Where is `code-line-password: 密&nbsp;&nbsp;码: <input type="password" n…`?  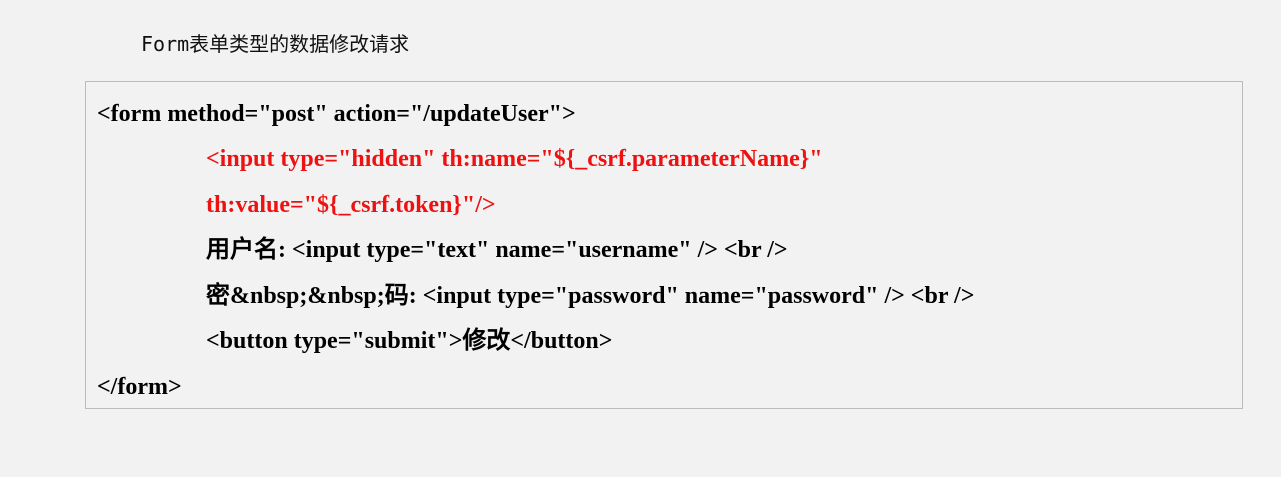 code-line-password: 密&nbsp;&nbsp;码: <input type="password" n… is located at coordinates (590, 296).